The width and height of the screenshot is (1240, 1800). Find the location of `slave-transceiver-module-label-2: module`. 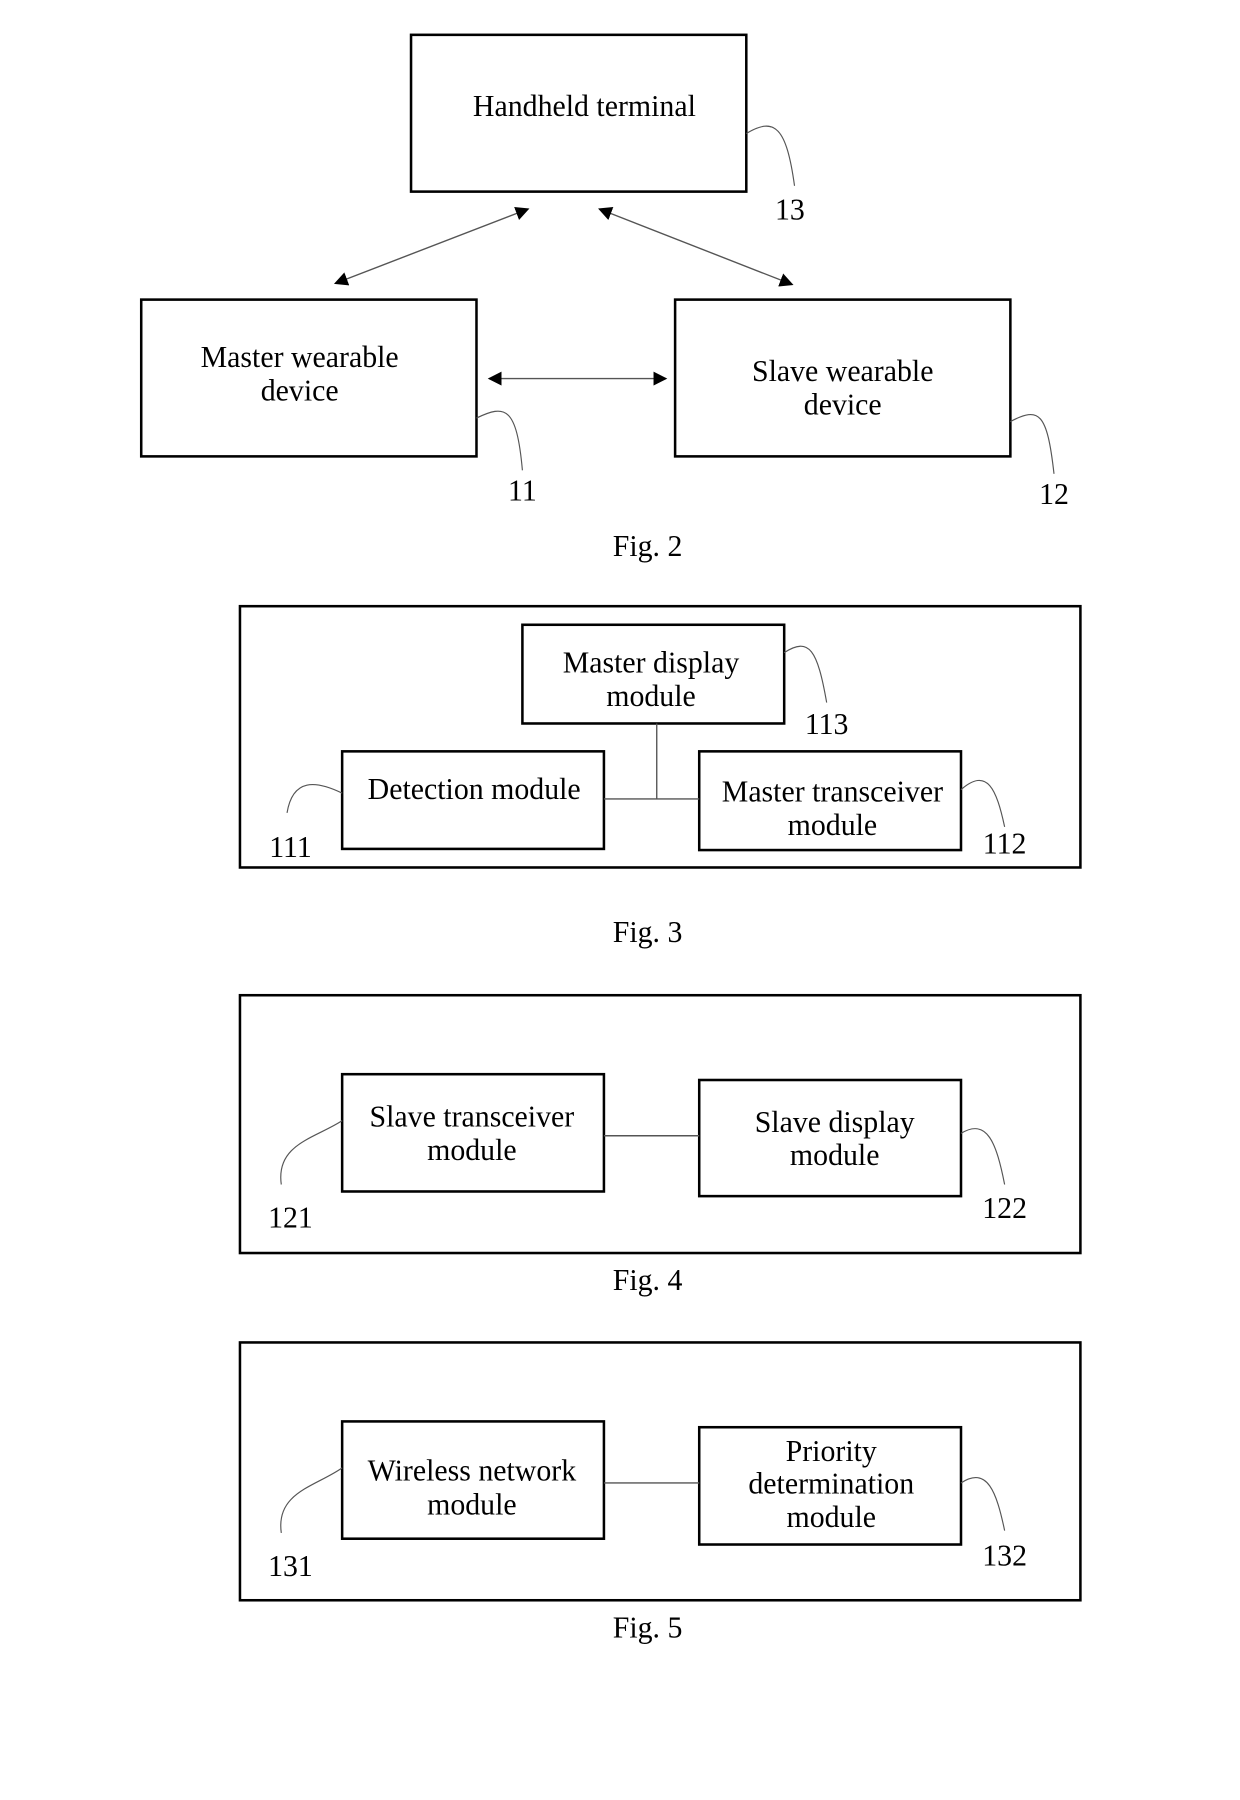

slave-transceiver-module-label-2: module is located at coordinates (472, 1150).